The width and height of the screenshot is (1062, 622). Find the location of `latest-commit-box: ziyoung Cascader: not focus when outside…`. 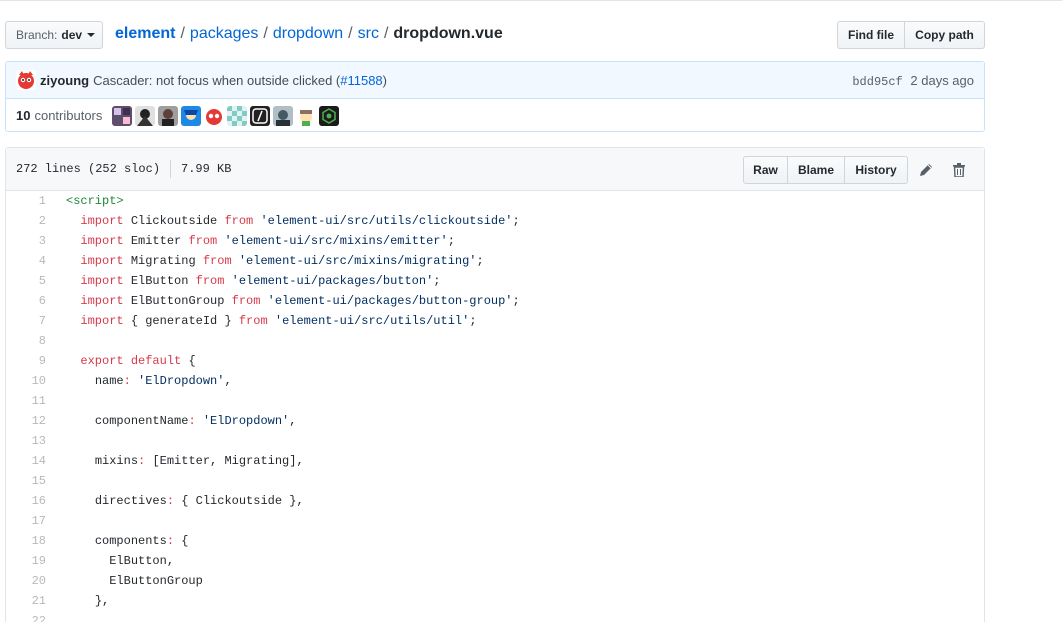

latest-commit-box: ziyoung Cascader: not focus when outside… is located at coordinates (495, 96).